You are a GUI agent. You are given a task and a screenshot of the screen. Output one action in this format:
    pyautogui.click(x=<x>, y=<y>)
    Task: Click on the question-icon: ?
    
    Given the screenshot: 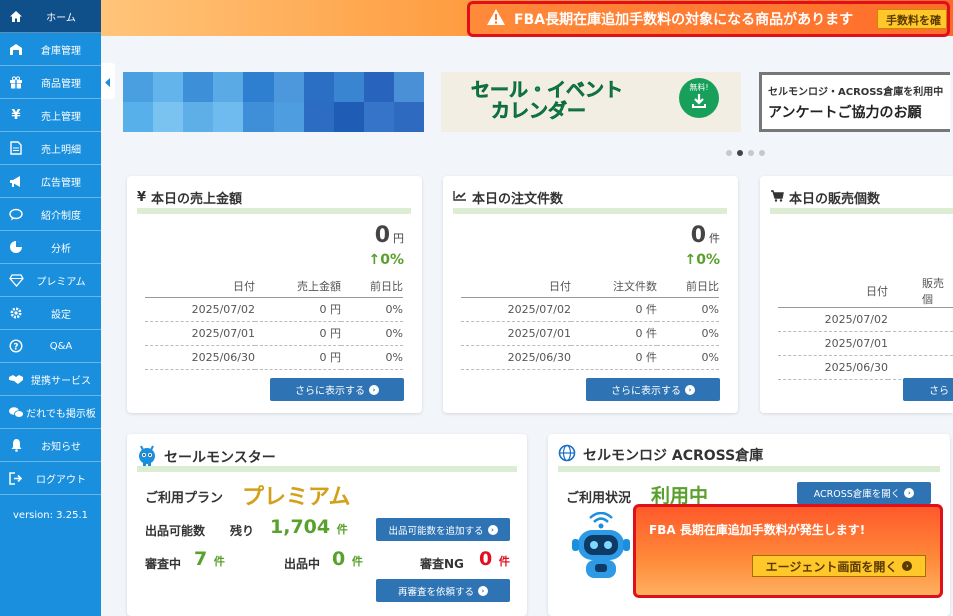 What is the action you would take?
    pyautogui.click(x=16, y=346)
    